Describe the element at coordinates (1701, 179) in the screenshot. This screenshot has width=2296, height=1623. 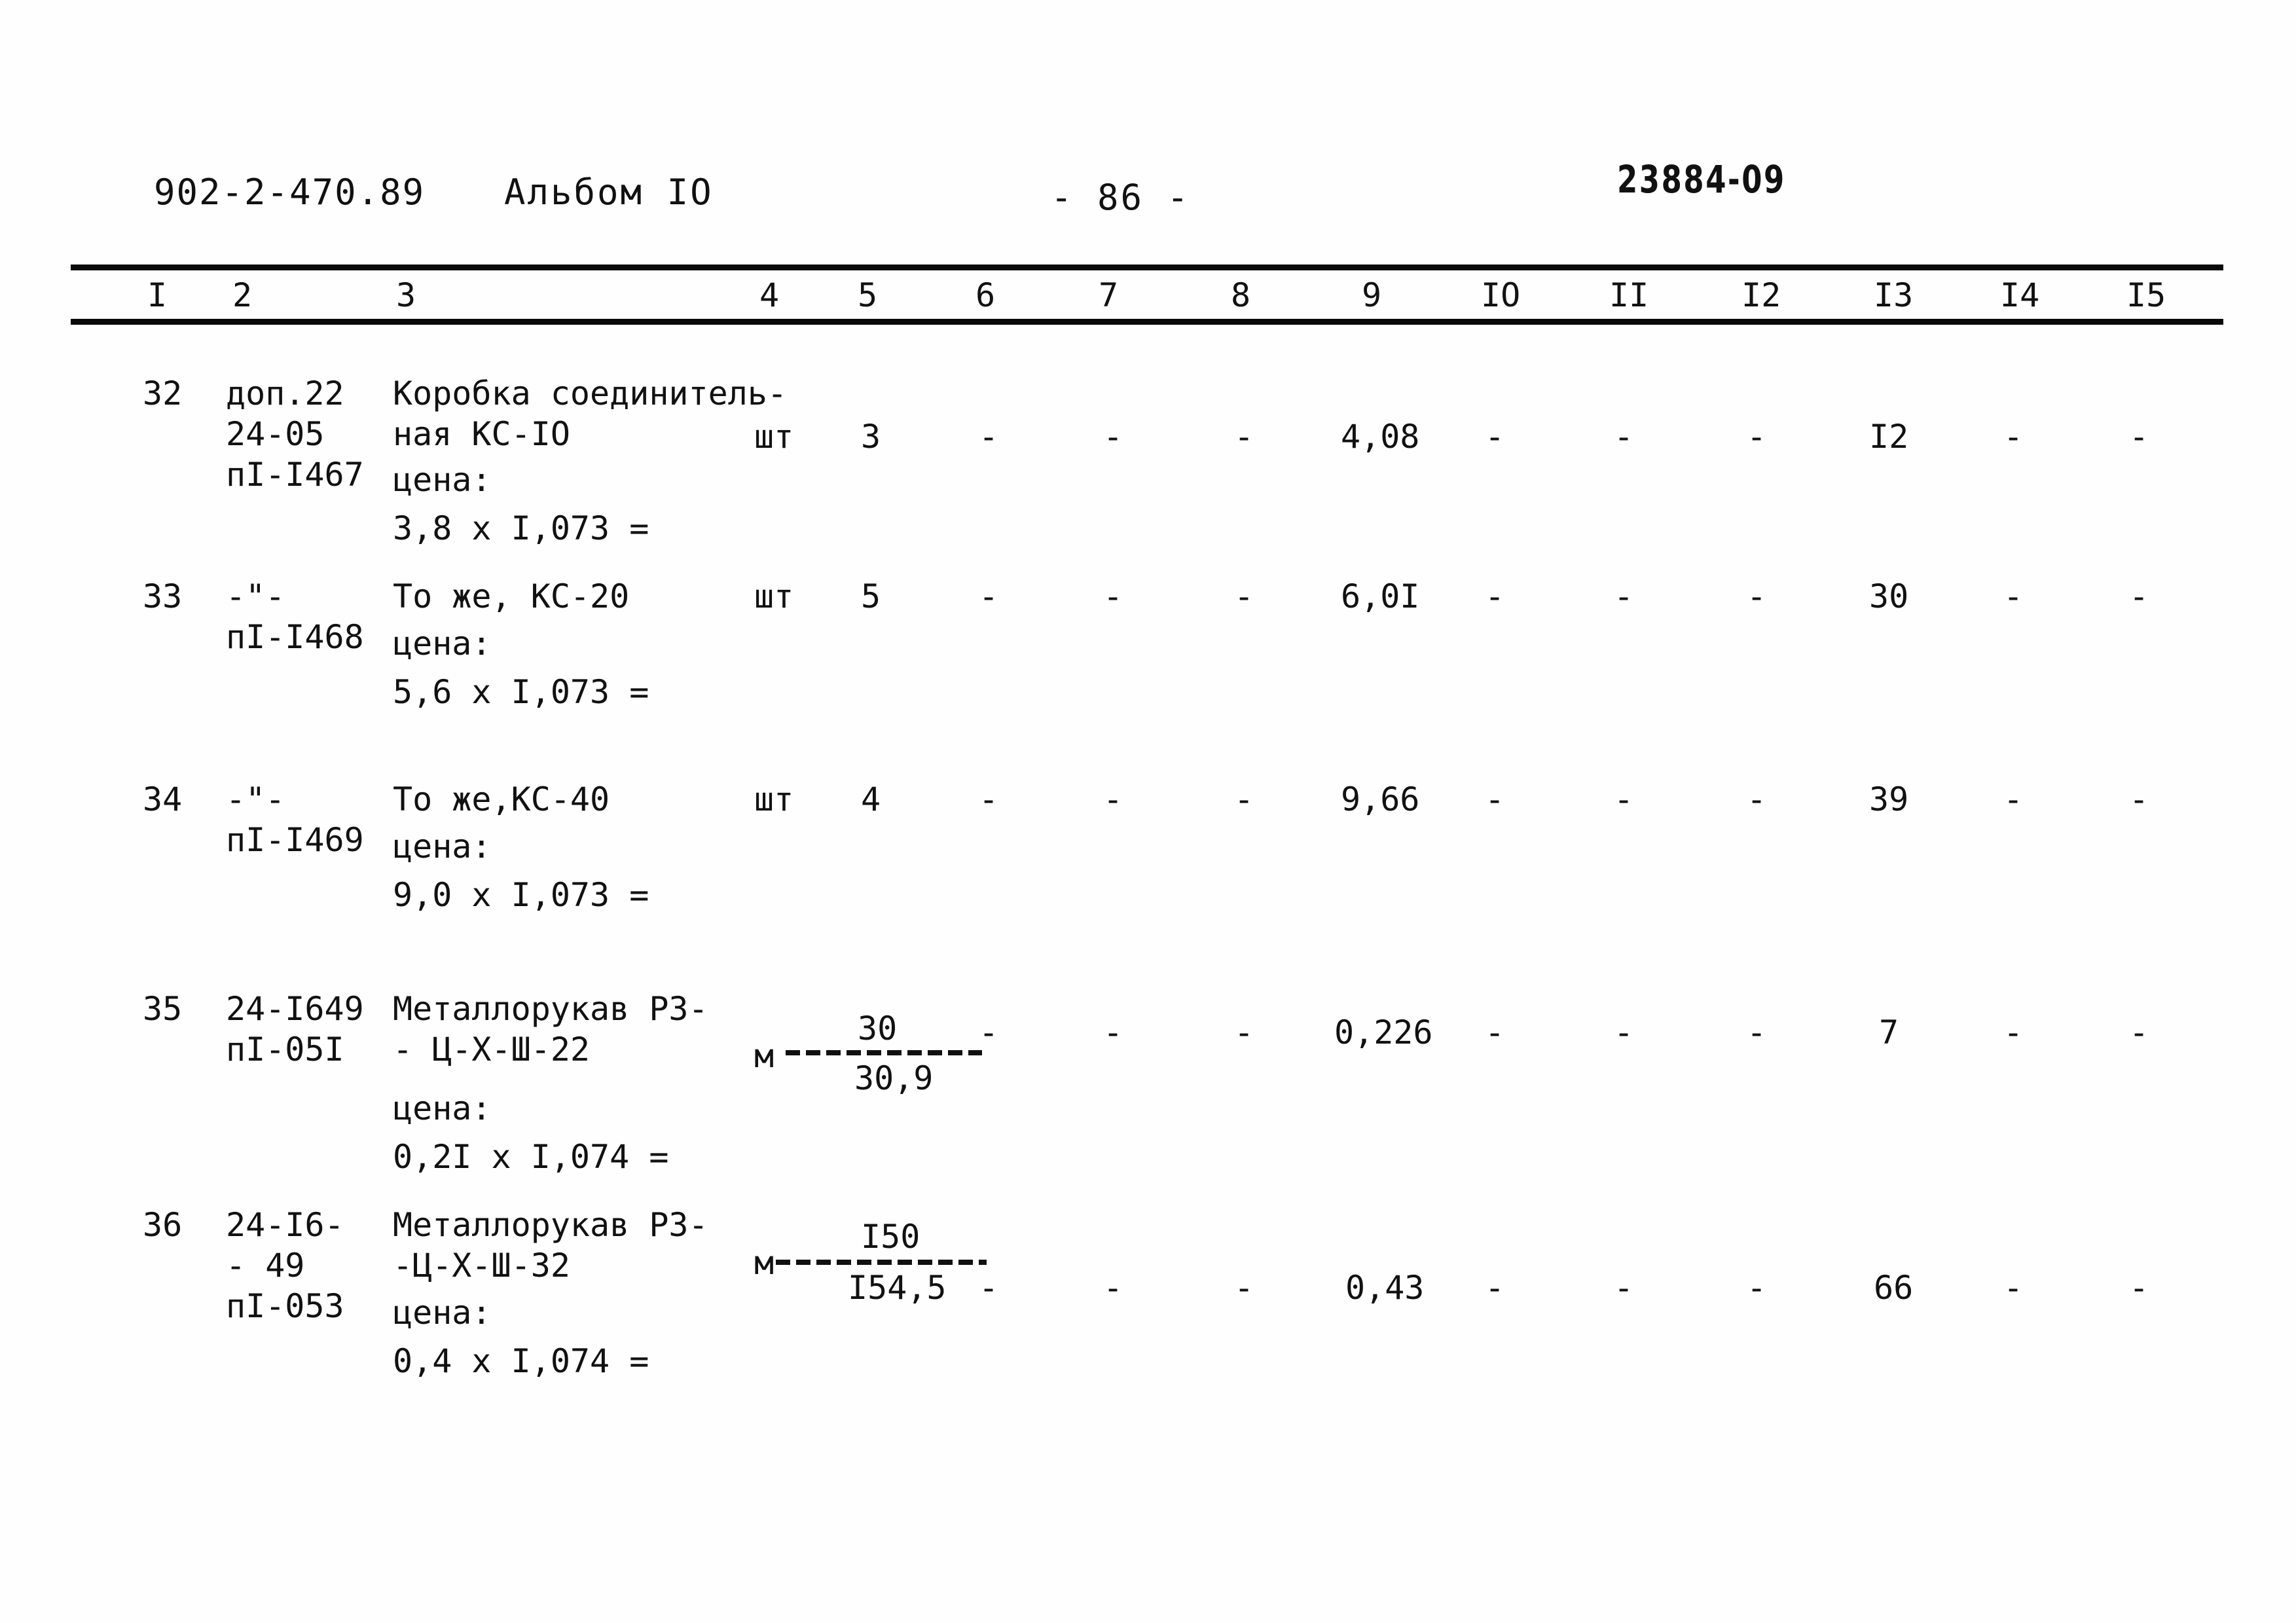
I see `archive-stamp-number: 23884-09` at that location.